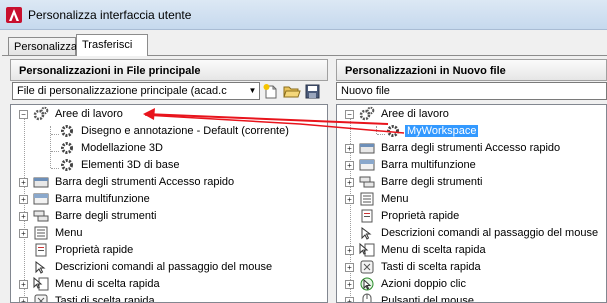 Image resolution: width=607 pixels, height=303 pixels. What do you see at coordinates (471, 91) in the screenshot?
I see `right-file-select: Nuovo file` at bounding box center [471, 91].